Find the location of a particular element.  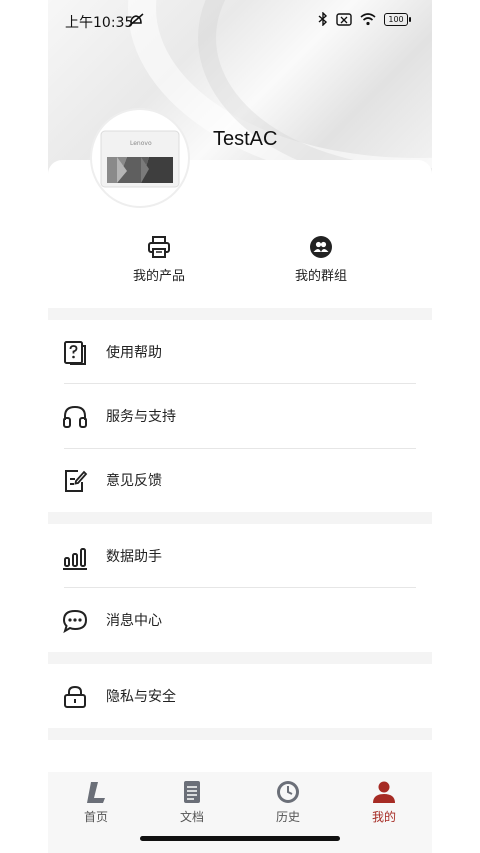

headset-icon is located at coordinates (75, 416).